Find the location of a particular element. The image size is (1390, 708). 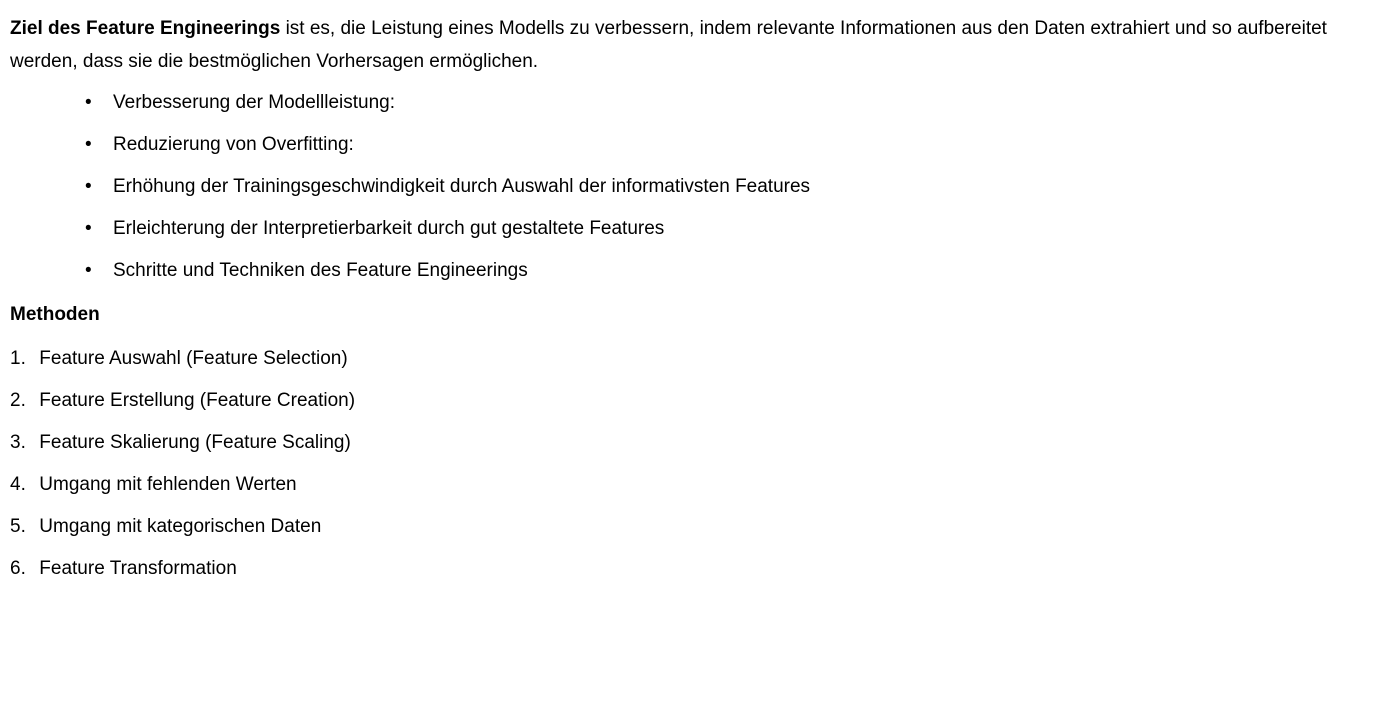

list-item-number: 1. is located at coordinates (18, 358).